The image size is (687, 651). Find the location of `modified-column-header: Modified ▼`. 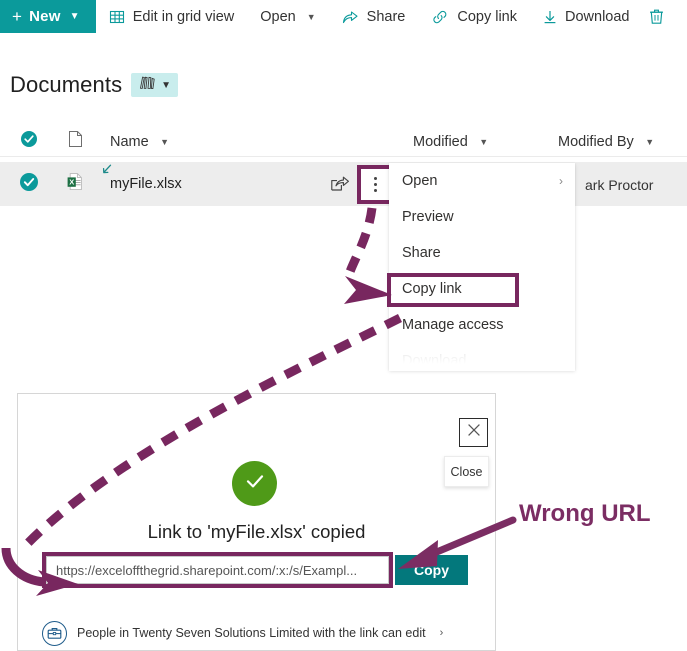

modified-column-header: Modified ▼ is located at coordinates (485, 142).